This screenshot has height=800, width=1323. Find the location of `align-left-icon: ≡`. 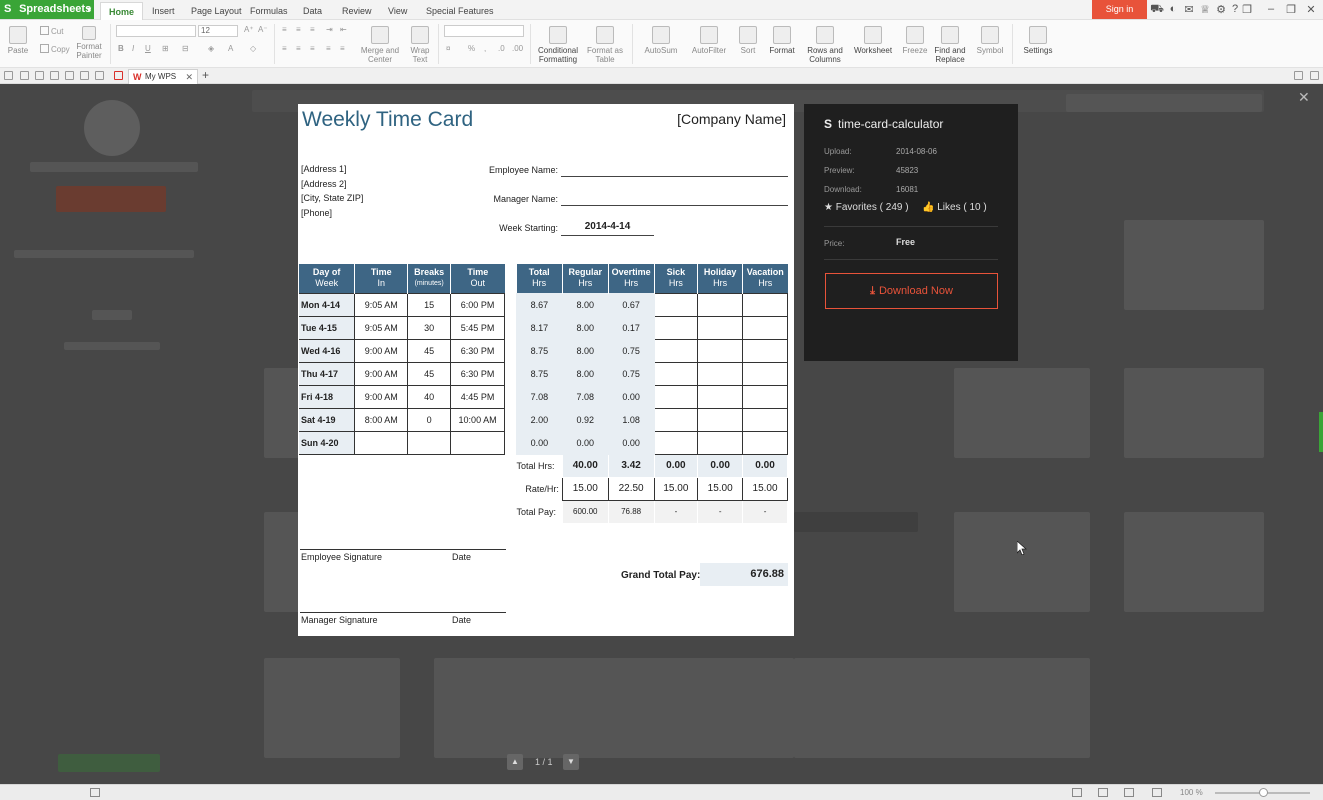

align-left-icon: ≡ is located at coordinates (284, 48).